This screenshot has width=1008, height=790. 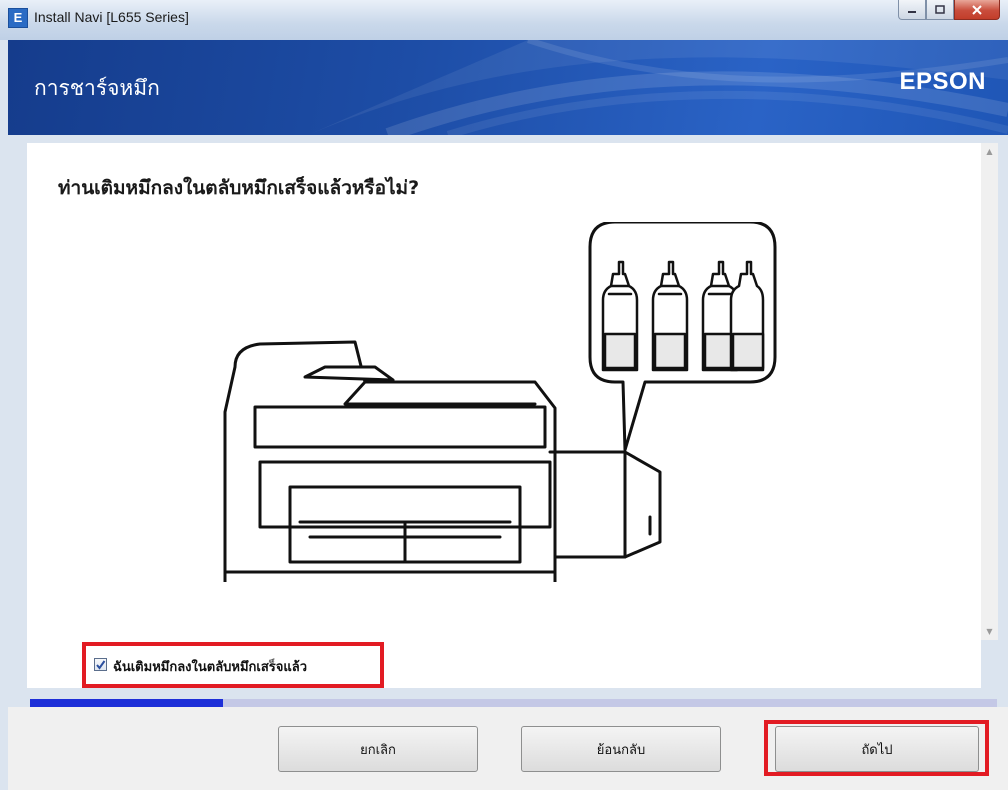 I want to click on close-button, so click(x=977, y=10).